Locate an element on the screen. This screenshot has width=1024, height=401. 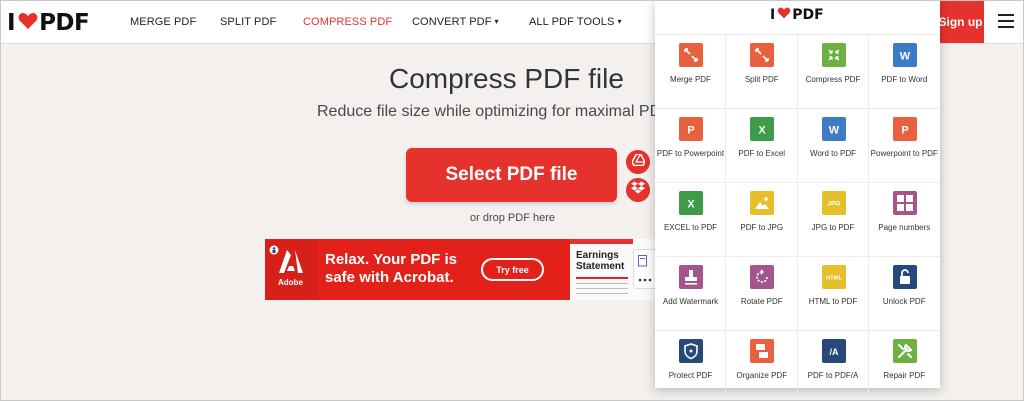
tool-label: HTML to PDF is located at coordinates (833, 301).